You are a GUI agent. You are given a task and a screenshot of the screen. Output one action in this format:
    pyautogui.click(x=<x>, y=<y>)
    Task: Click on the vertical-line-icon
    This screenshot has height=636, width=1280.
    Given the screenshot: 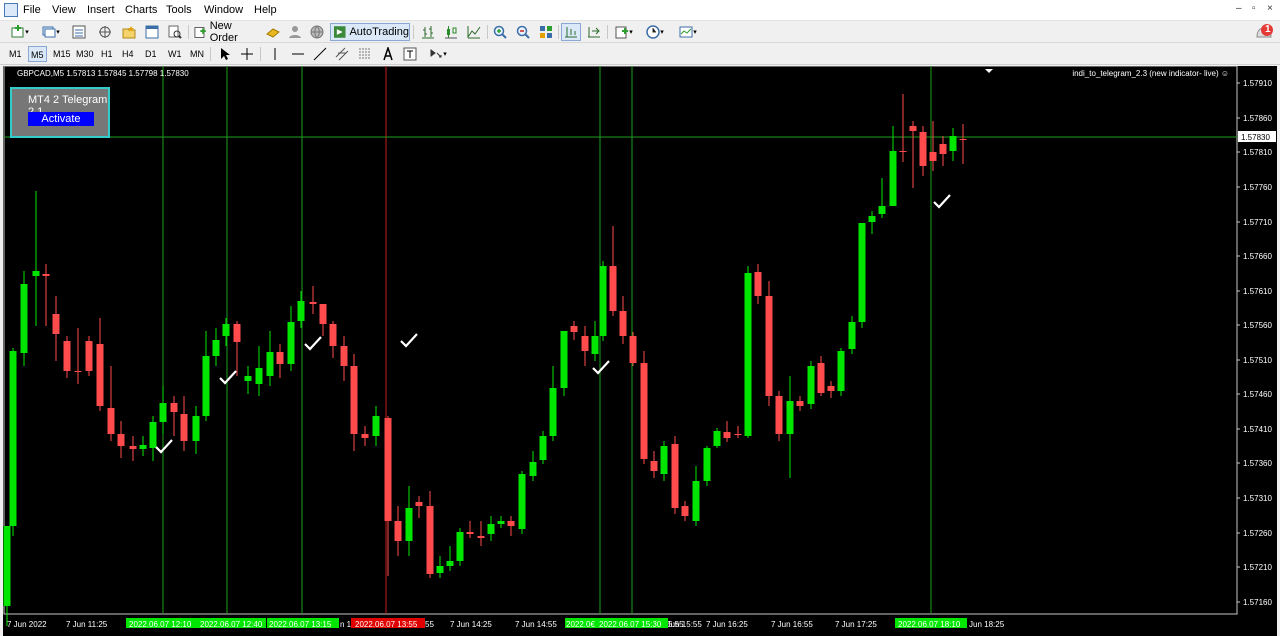 What is the action you would take?
    pyautogui.click(x=275, y=54)
    